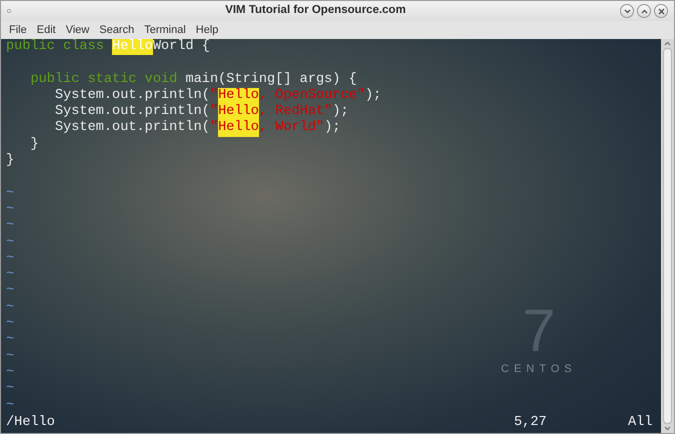 The image size is (675, 434). I want to click on code-keyword: public class, so click(55, 47).